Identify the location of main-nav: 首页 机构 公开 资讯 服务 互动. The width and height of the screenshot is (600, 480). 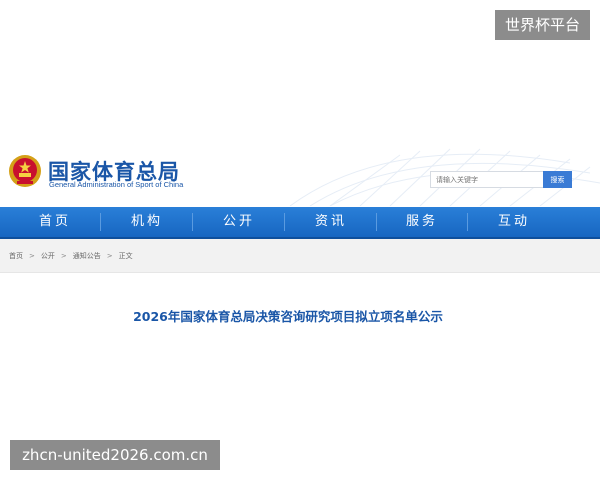
(300, 223).